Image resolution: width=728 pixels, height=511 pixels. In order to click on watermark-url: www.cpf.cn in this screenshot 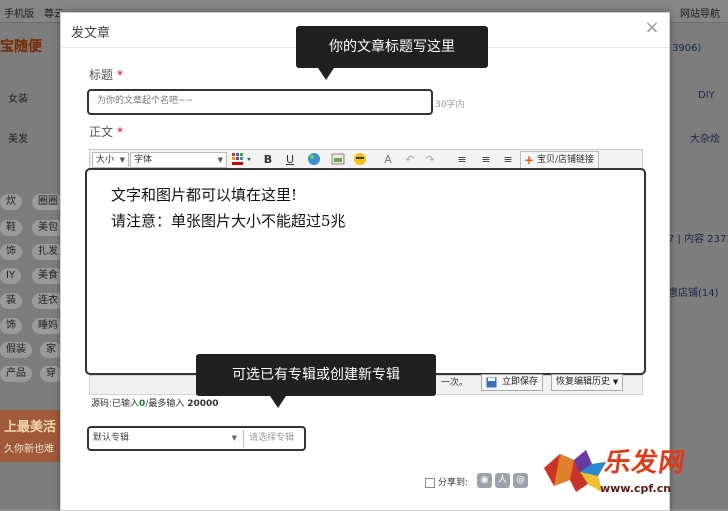, I will do `click(636, 488)`.